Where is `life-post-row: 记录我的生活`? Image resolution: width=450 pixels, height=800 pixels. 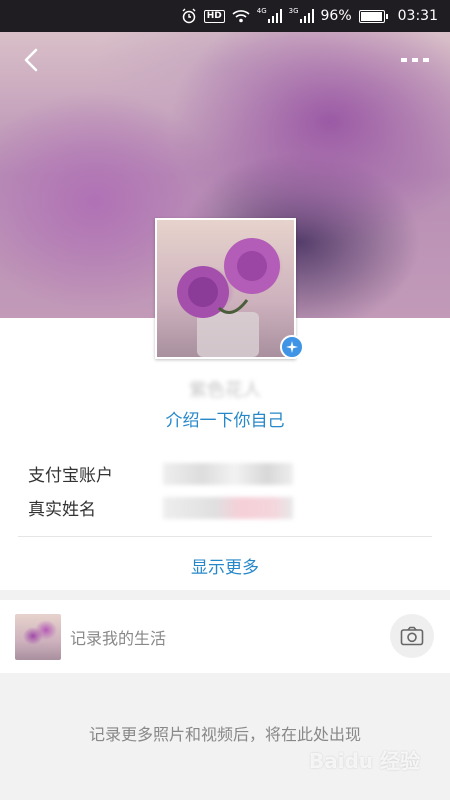
life-post-row: 记录我的生活 is located at coordinates (225, 636).